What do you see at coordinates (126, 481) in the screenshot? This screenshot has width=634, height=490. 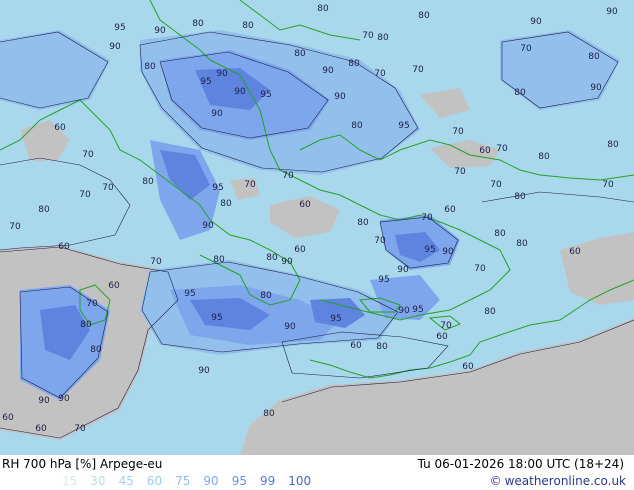 I see `legend-value: 45` at bounding box center [126, 481].